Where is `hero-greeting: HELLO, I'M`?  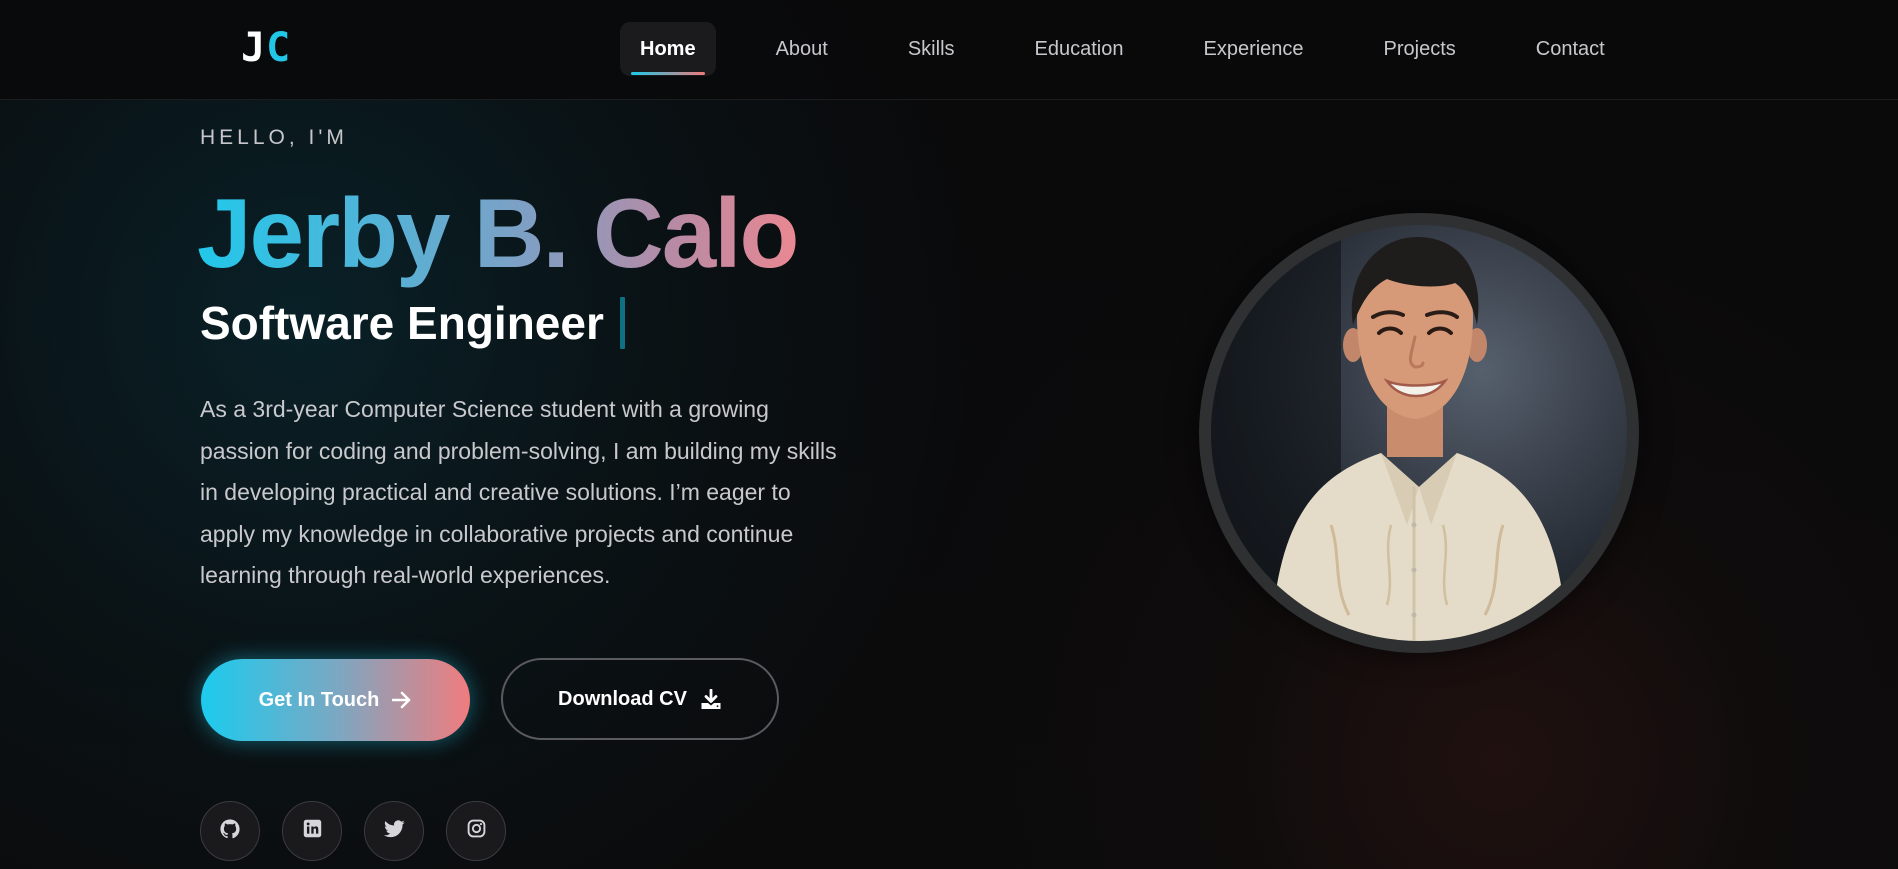 hero-greeting: HELLO, I'M is located at coordinates (274, 137).